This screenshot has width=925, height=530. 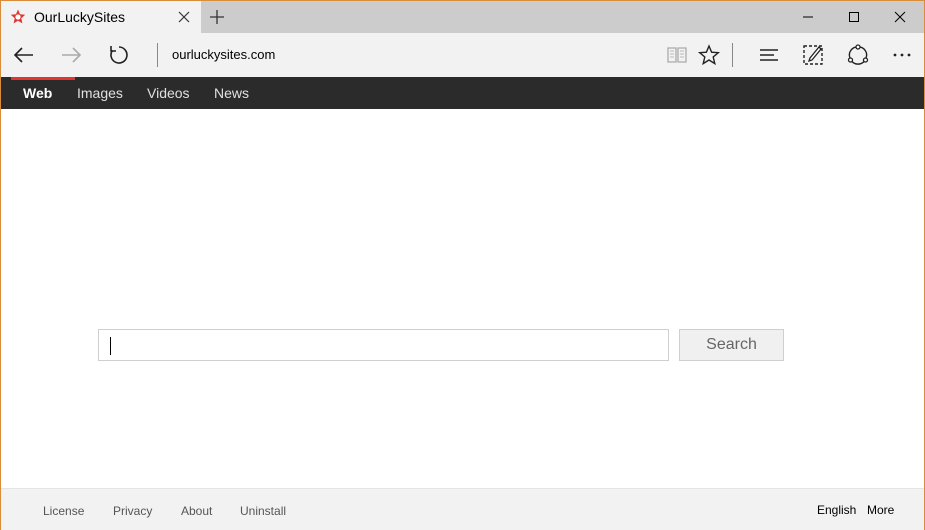 What do you see at coordinates (900, 17) in the screenshot?
I see `close-window-icon` at bounding box center [900, 17].